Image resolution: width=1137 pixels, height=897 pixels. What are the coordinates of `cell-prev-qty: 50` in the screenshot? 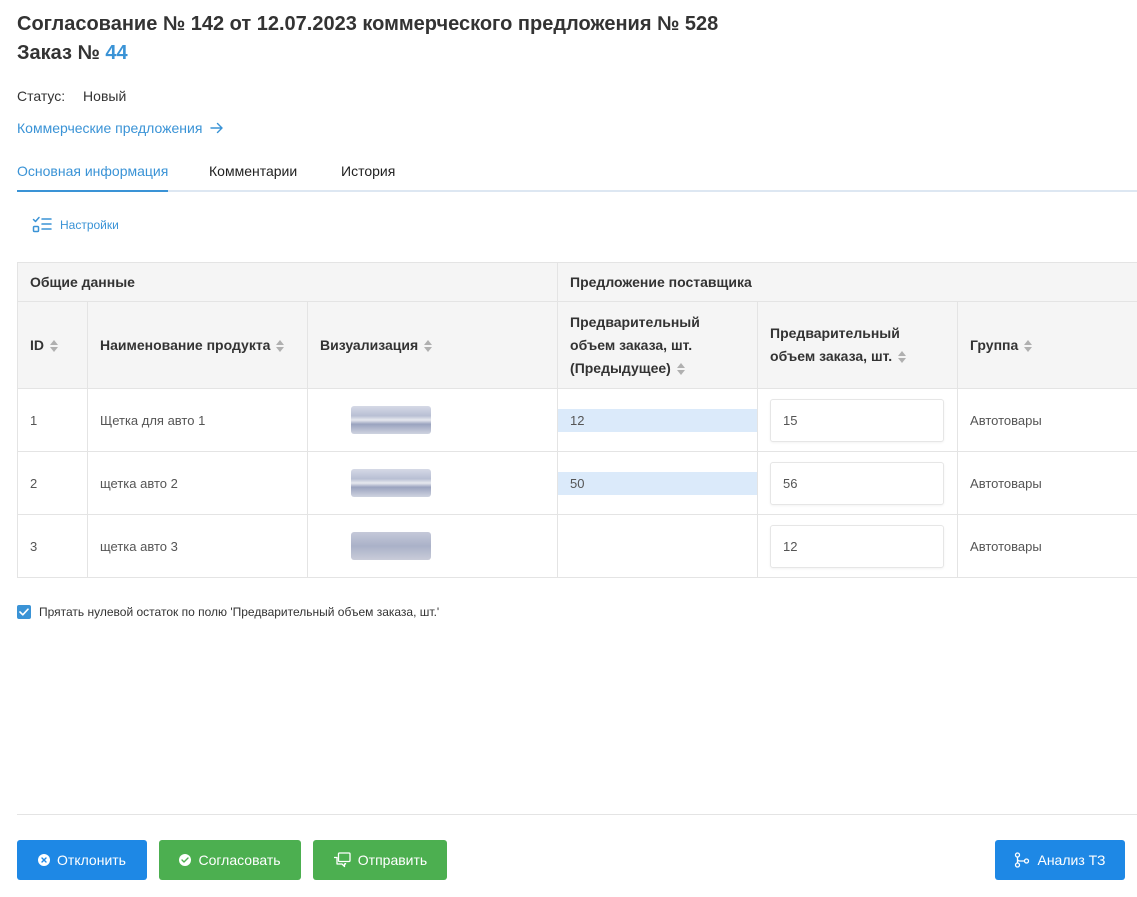 It's located at (658, 483).